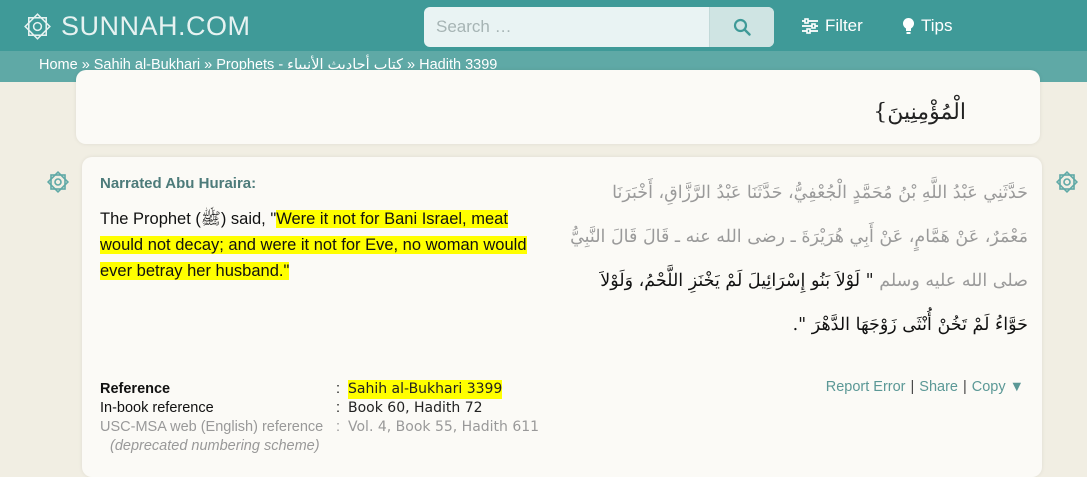 The height and width of the screenshot is (477, 1087). What do you see at coordinates (937, 25) in the screenshot?
I see `tips-label: Tips` at bounding box center [937, 25].